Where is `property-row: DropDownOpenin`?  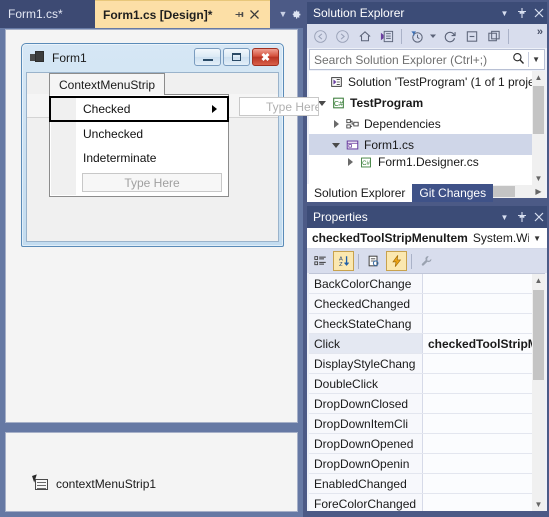
property-row: DropDownOpenin is located at coordinates (427, 464).